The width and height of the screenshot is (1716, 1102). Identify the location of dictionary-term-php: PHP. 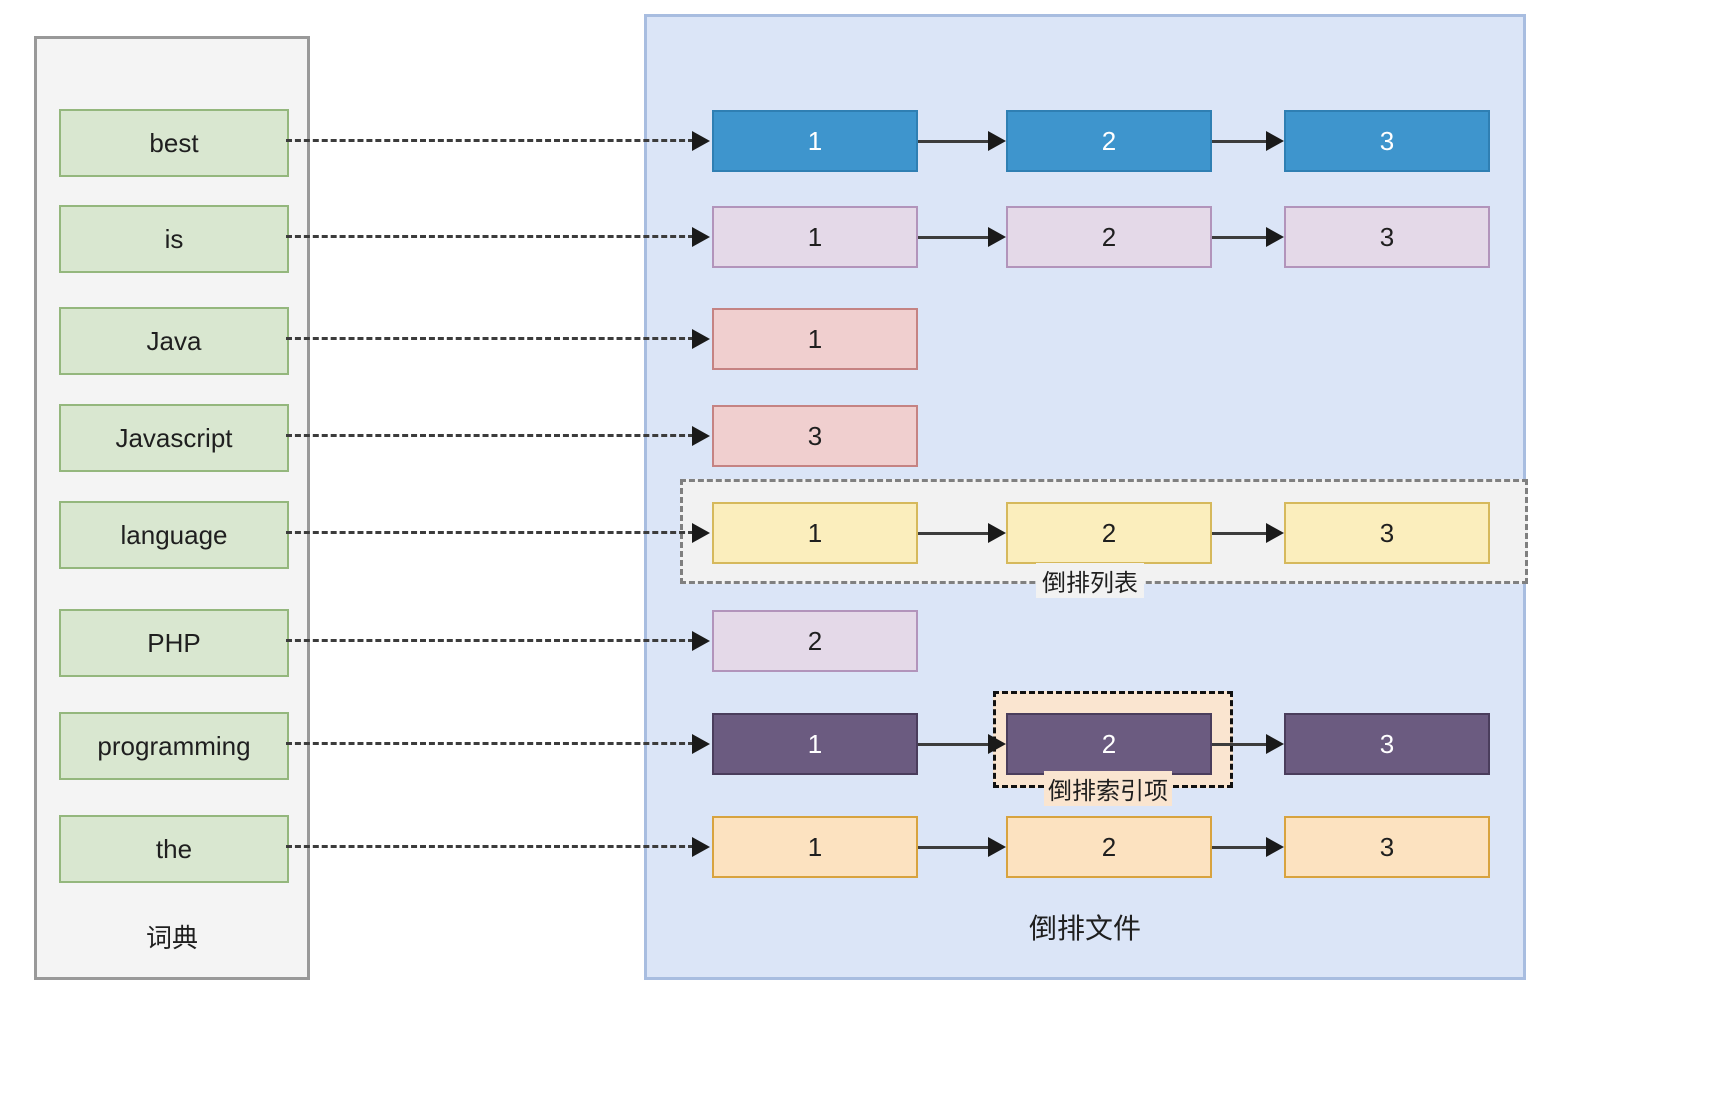
(174, 643).